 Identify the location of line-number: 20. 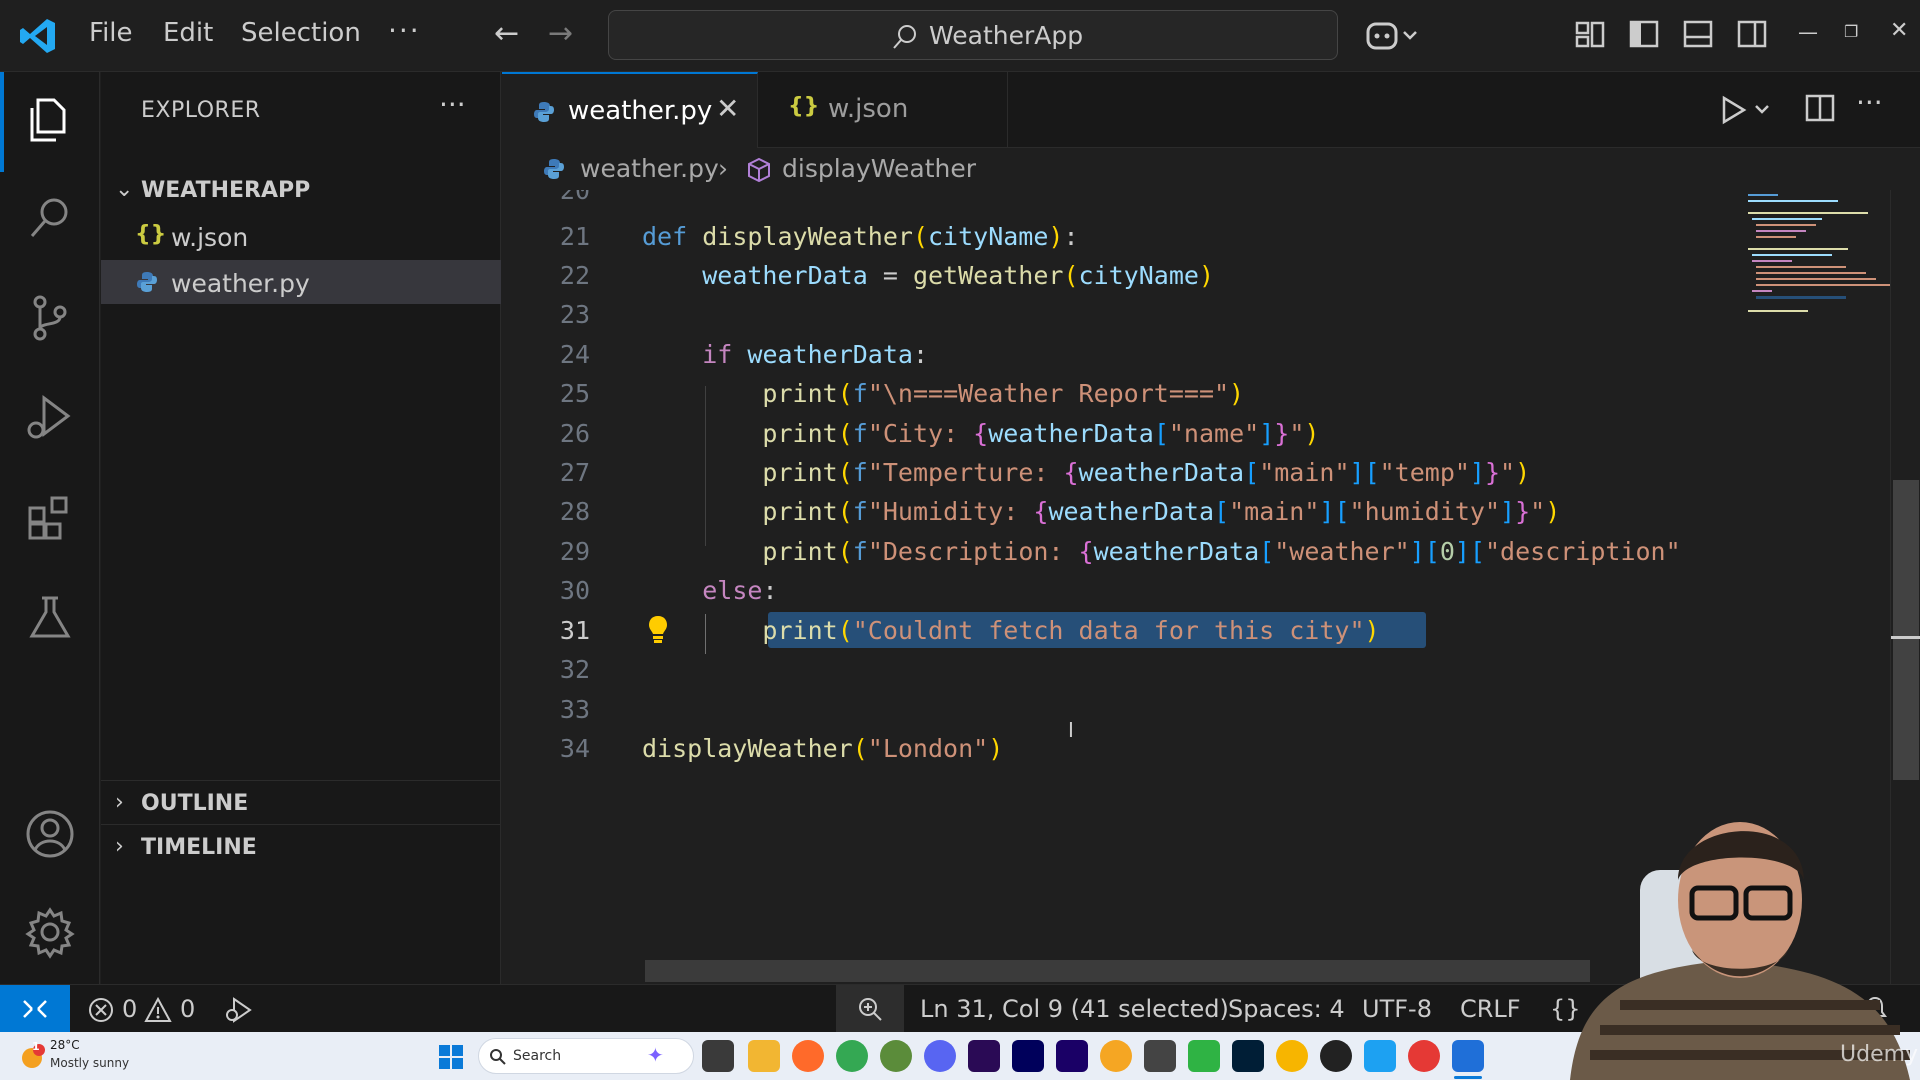
(574, 197).